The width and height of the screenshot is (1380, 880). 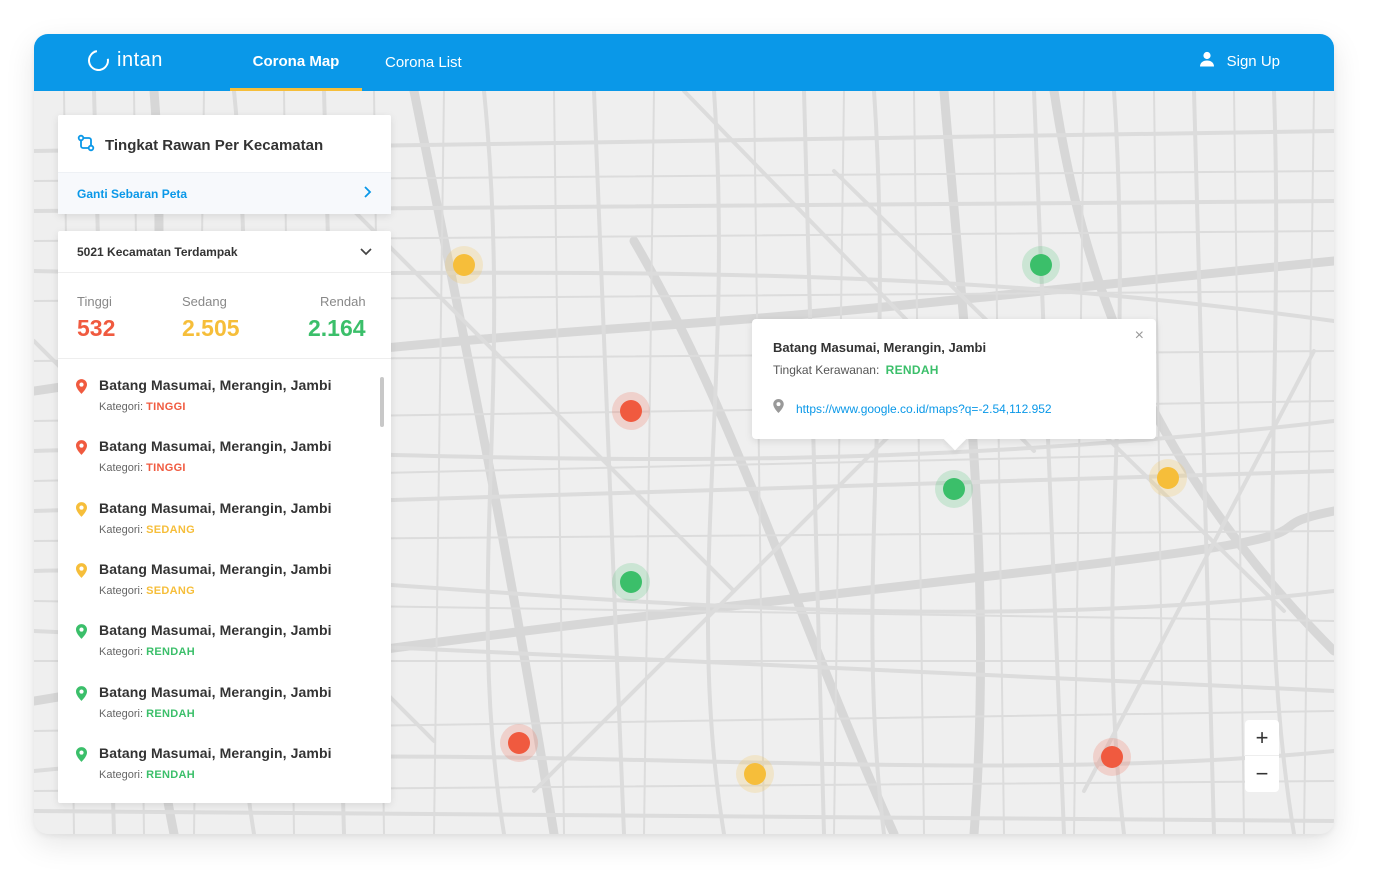 I want to click on stat-value: 2.164, so click(x=337, y=328).